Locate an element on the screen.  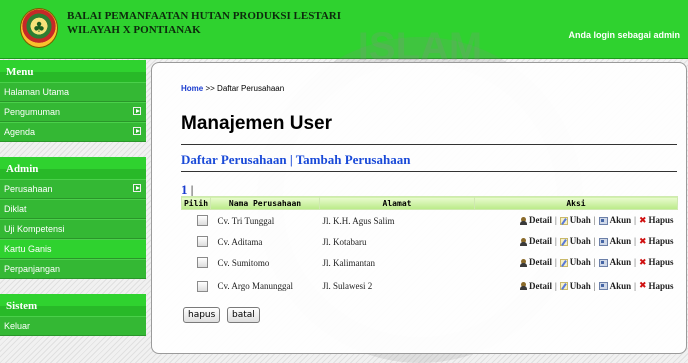
sidebar-item-label: Diklat is located at coordinates (15, 209).